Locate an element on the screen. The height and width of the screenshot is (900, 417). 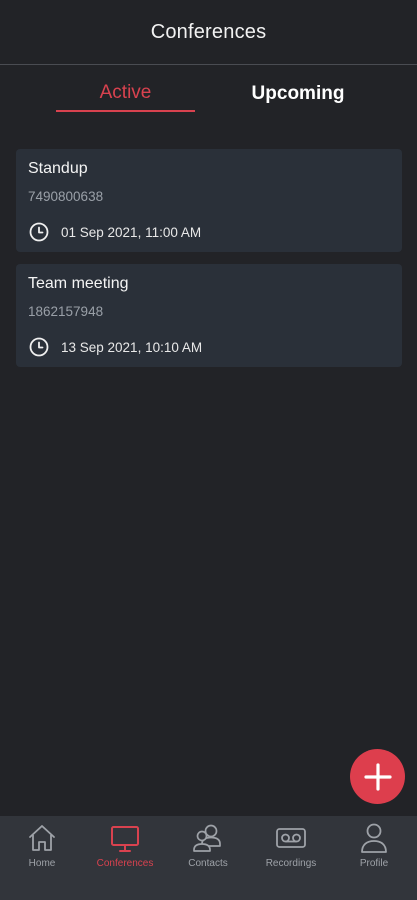
nav-label-conferences: Conferences is located at coordinates (125, 863).